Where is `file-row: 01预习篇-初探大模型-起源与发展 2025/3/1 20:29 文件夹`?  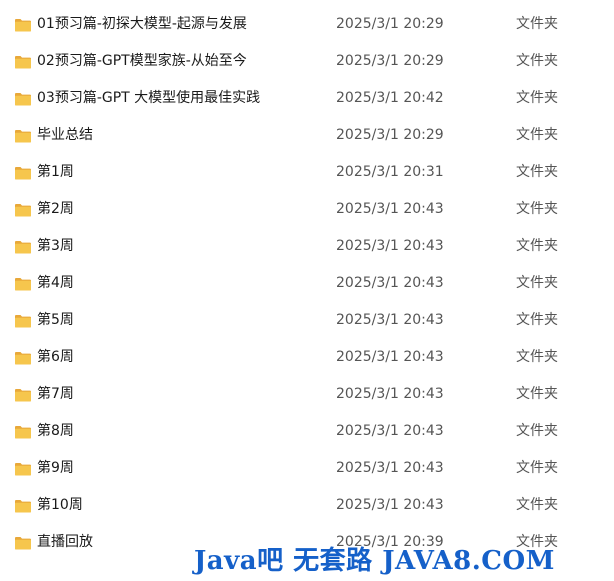 file-row: 01预习篇-初探大模型-起源与发展 2025/3/1 20:29 文件夹 is located at coordinates (307, 24).